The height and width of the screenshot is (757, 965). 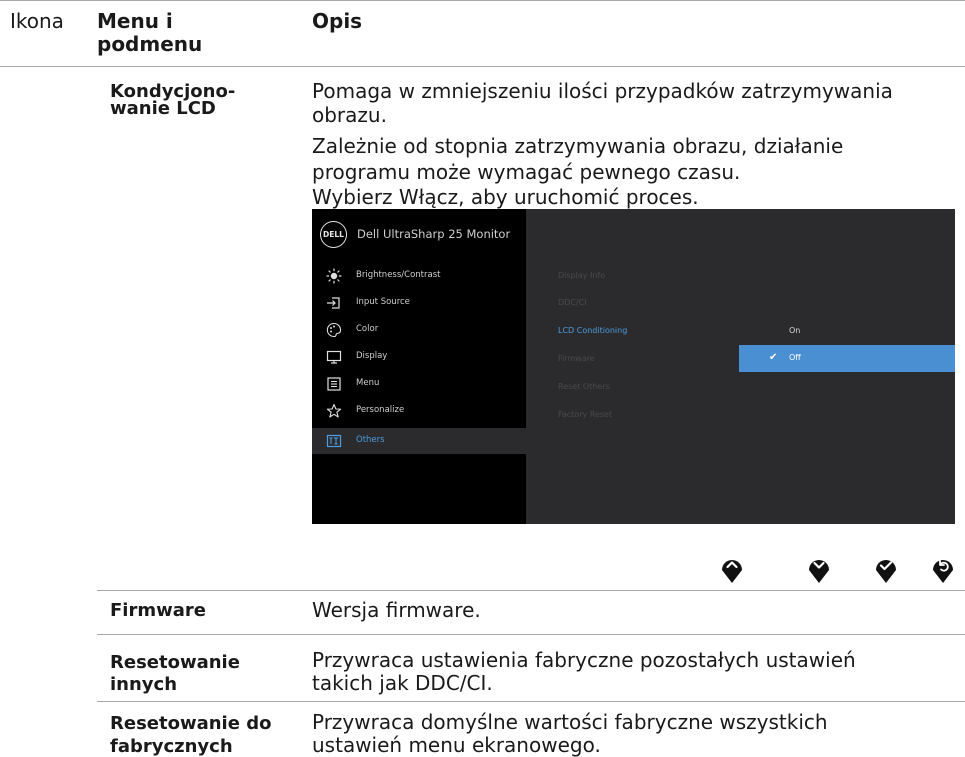 What do you see at coordinates (732, 569) in the screenshot?
I see `up-icon` at bounding box center [732, 569].